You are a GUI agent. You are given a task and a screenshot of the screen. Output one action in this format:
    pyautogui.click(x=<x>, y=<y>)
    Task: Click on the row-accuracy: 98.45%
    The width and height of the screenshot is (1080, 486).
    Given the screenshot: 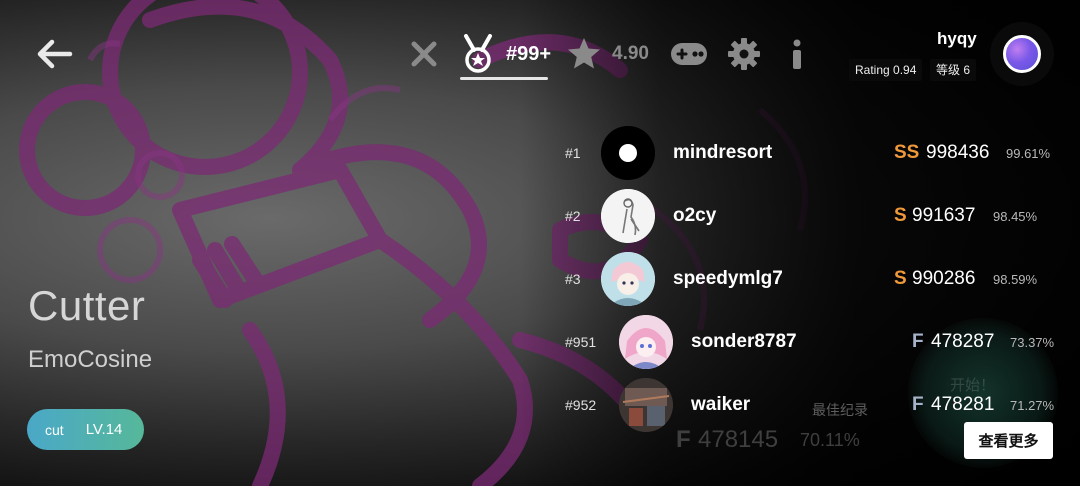 What is the action you would take?
    pyautogui.click(x=1015, y=216)
    